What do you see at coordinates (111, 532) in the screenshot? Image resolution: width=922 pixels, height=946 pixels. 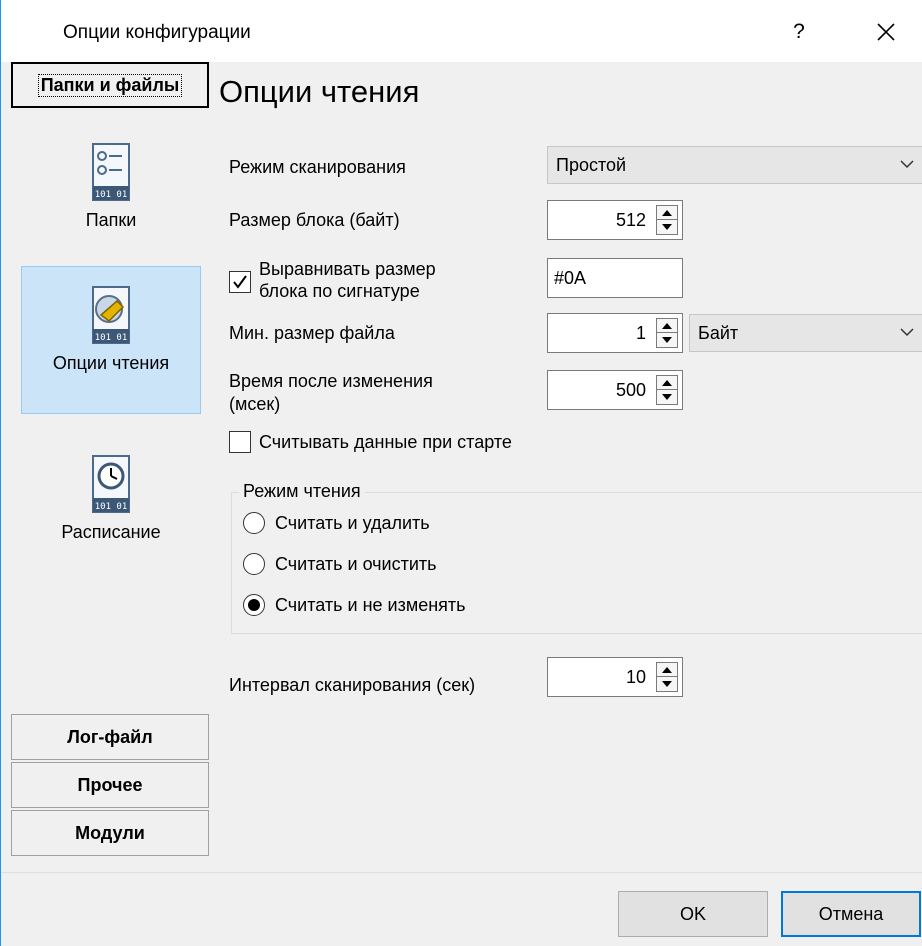 I see `nav-item-schedule-label: Расписание` at bounding box center [111, 532].